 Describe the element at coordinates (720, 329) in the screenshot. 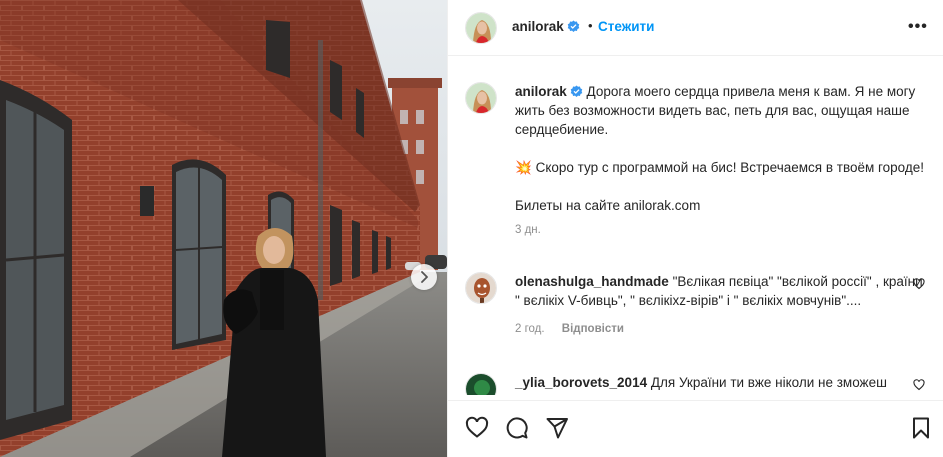

I see `comment-meta: 2 год. Відповісти` at that location.